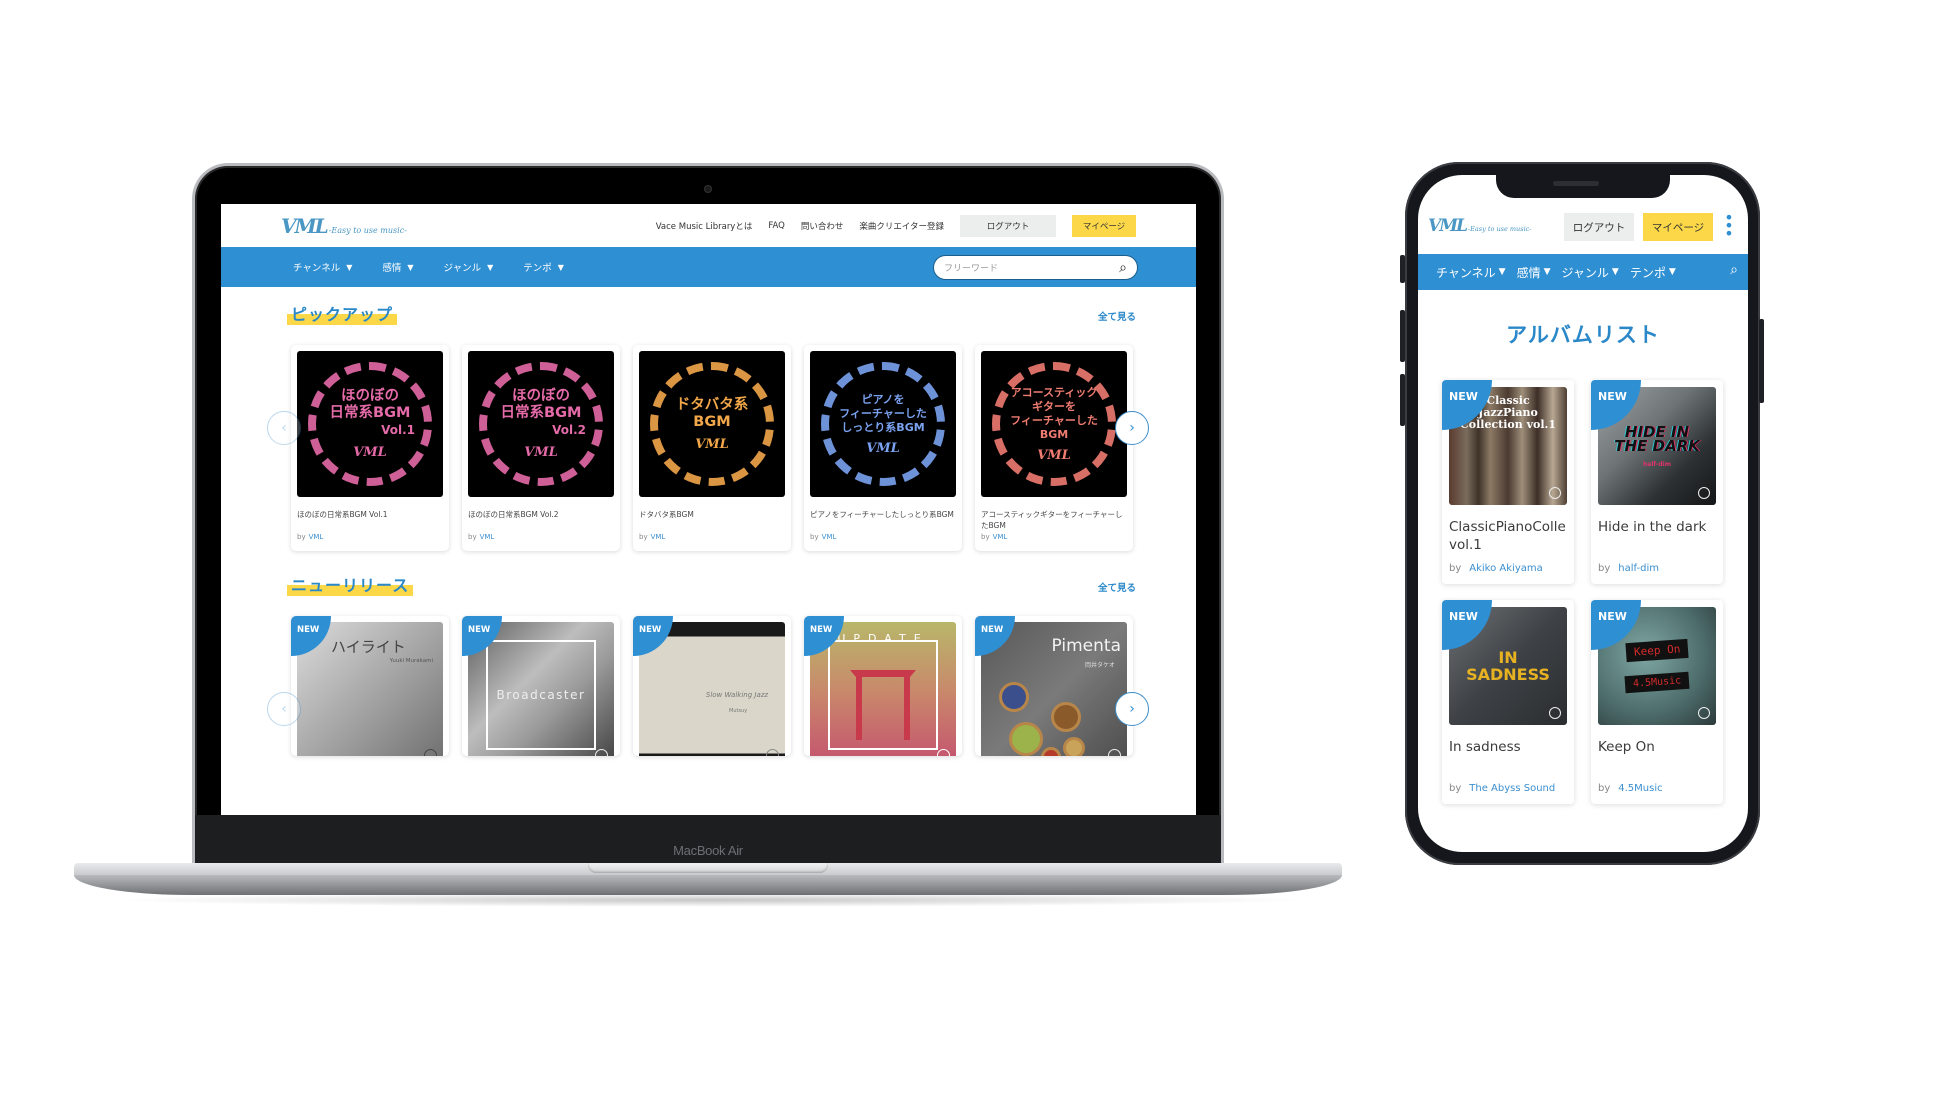 The width and height of the screenshot is (1950, 1097). What do you see at coordinates (369, 396) in the screenshot?
I see `cover-title-line: ほのぼの` at bounding box center [369, 396].